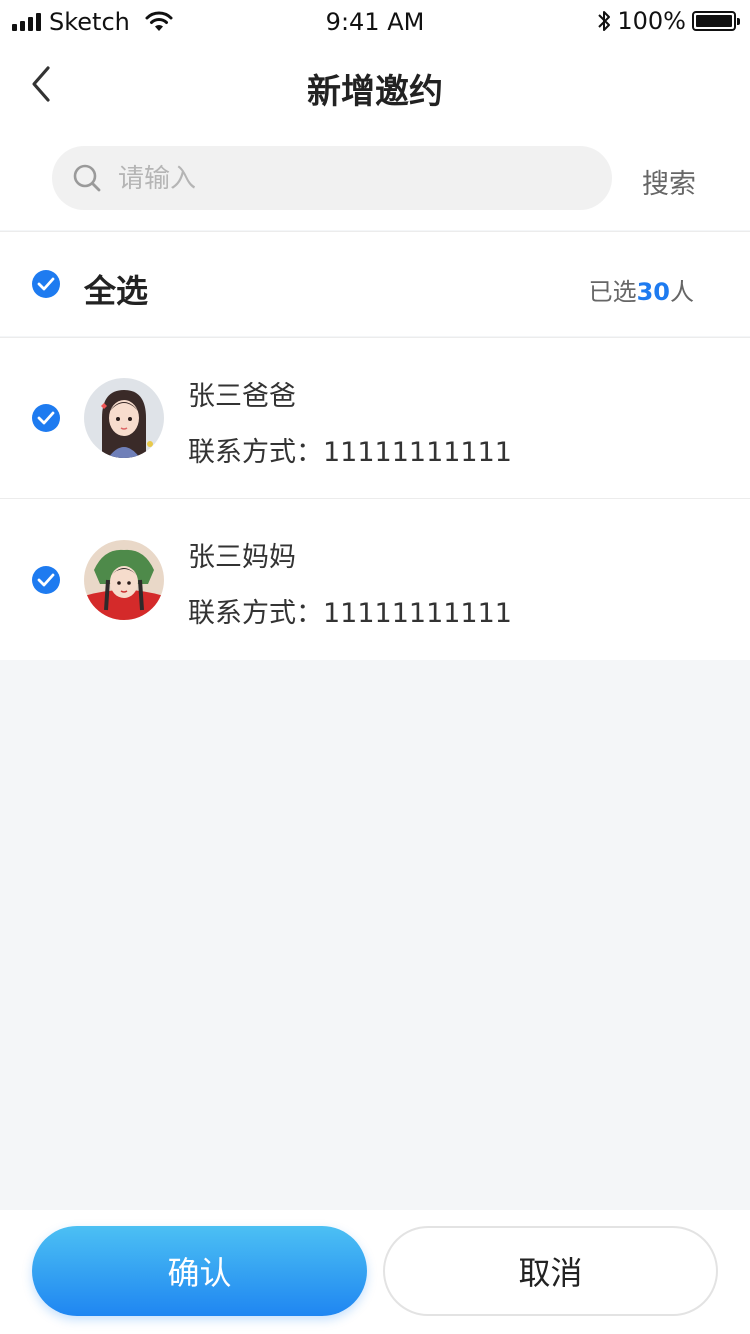  I want to click on selected-count: 已选30人, so click(641, 289).